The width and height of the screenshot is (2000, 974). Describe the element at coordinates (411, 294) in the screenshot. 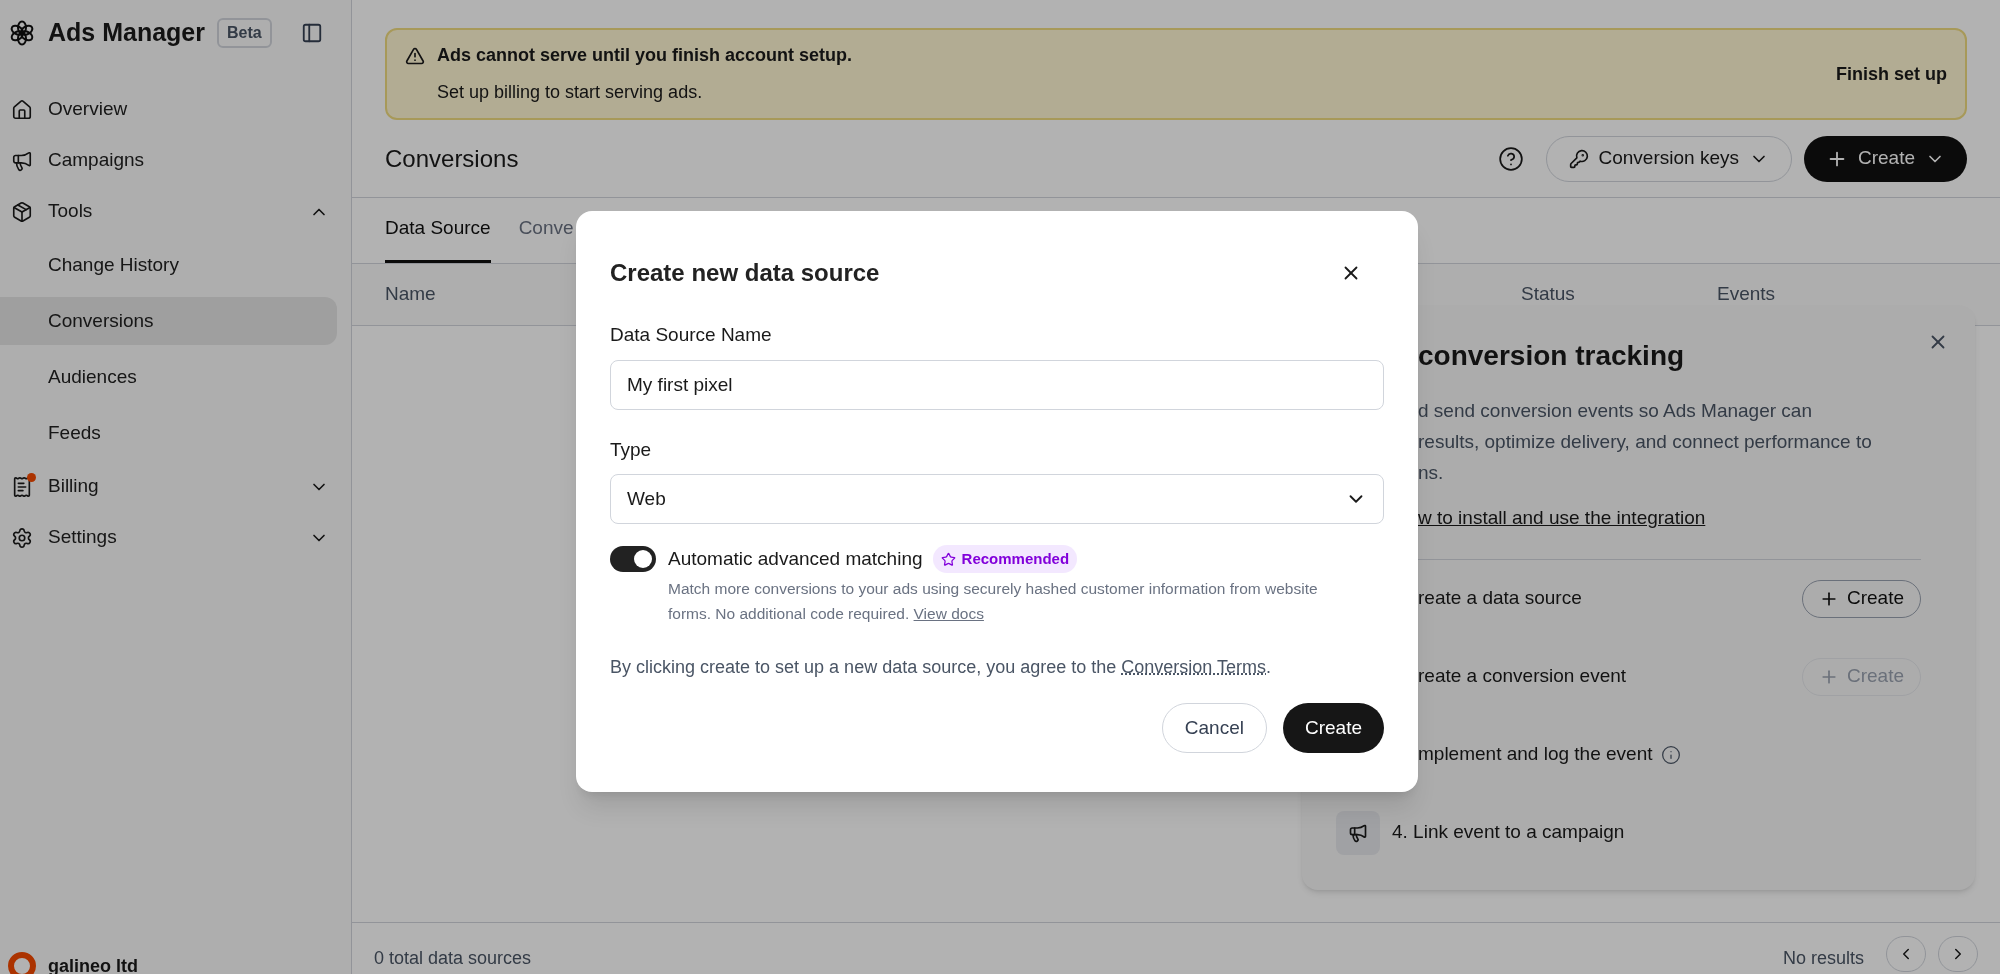

I see `column-header: Name` at that location.